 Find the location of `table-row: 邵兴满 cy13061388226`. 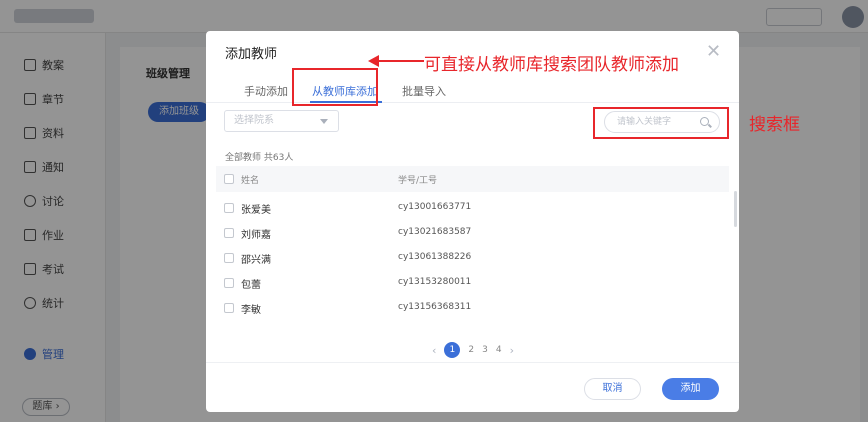

table-row: 邵兴满 cy13061388226 is located at coordinates (472, 257).